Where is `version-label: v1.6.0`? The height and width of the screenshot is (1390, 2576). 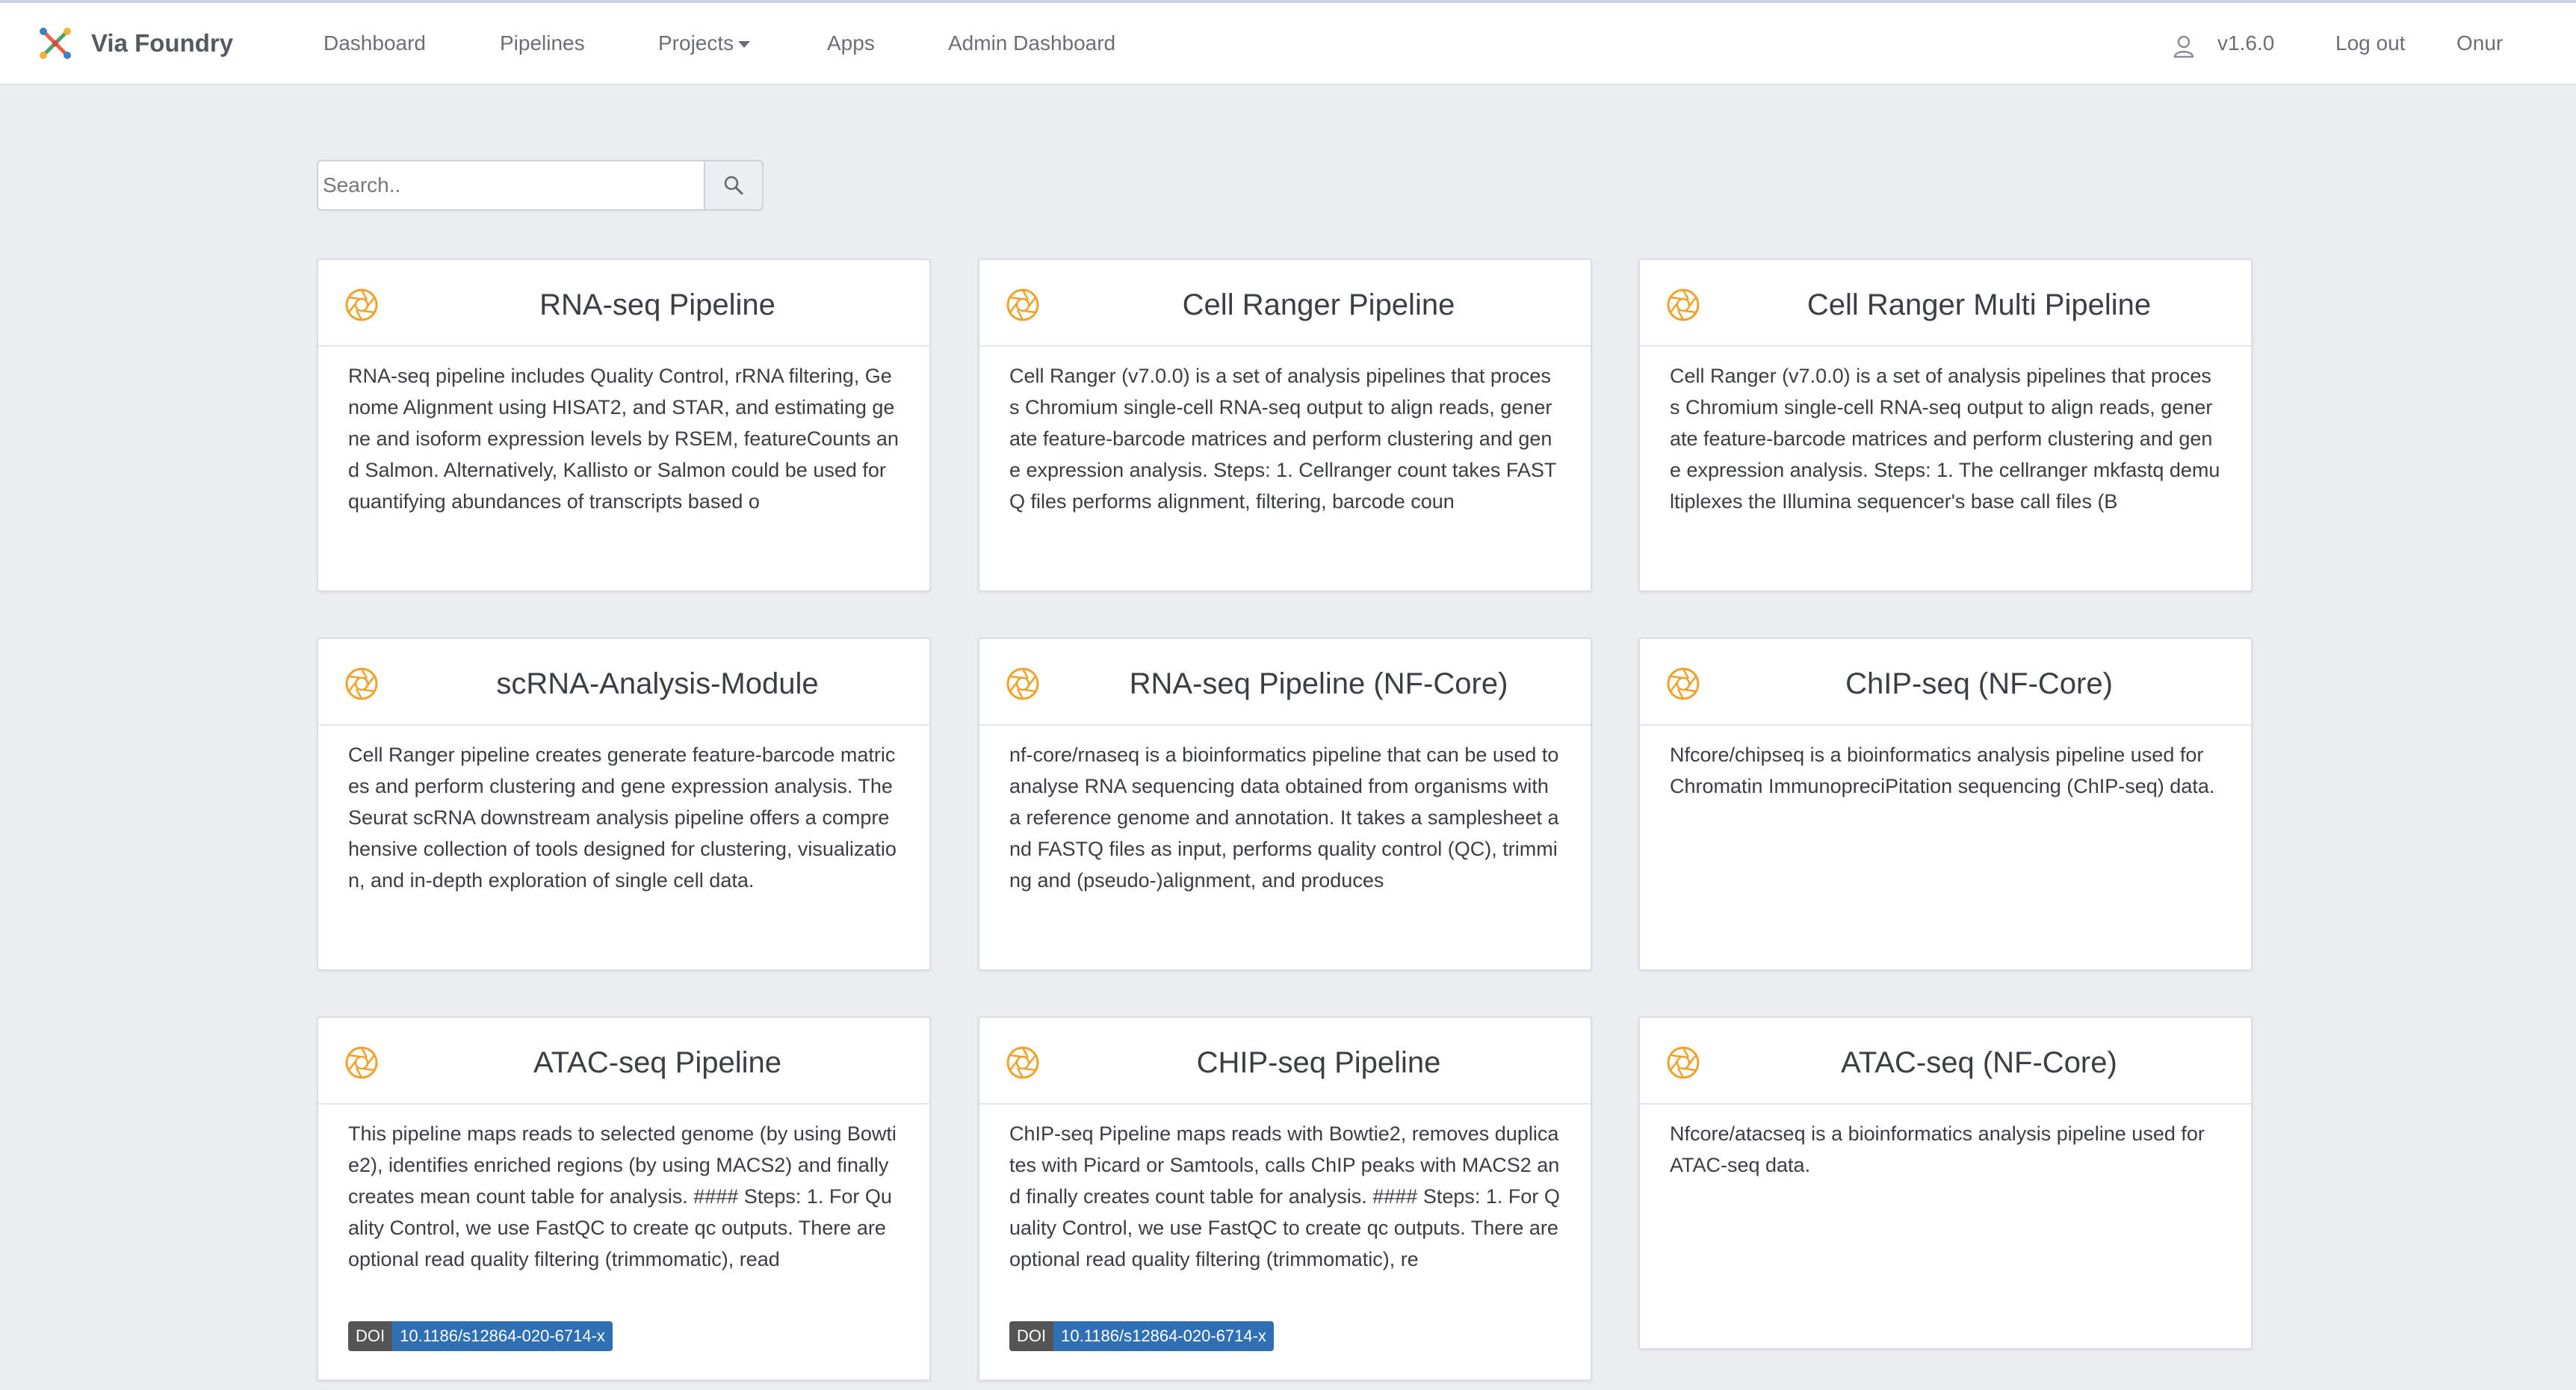
version-label: v1.6.0 is located at coordinates (2246, 43).